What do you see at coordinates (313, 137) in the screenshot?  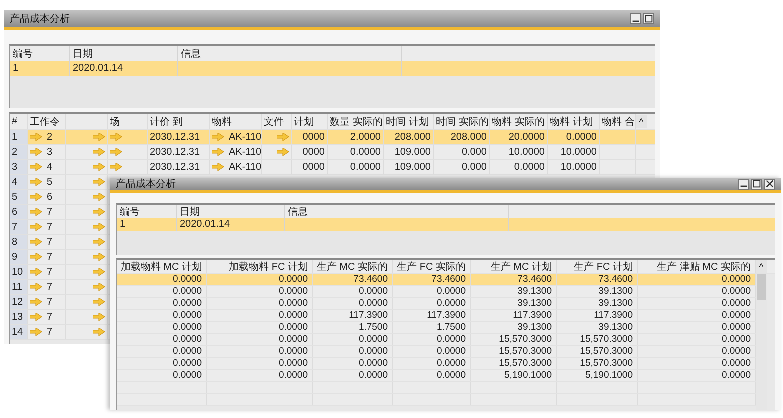 I see `table-cell: 0000` at bounding box center [313, 137].